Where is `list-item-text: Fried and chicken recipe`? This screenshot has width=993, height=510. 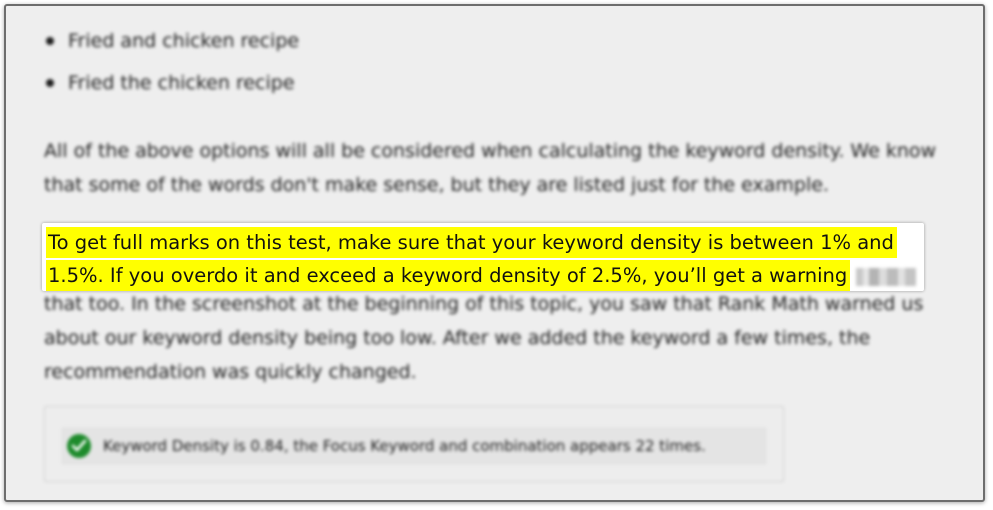 list-item-text: Fried and chicken recipe is located at coordinates (184, 41).